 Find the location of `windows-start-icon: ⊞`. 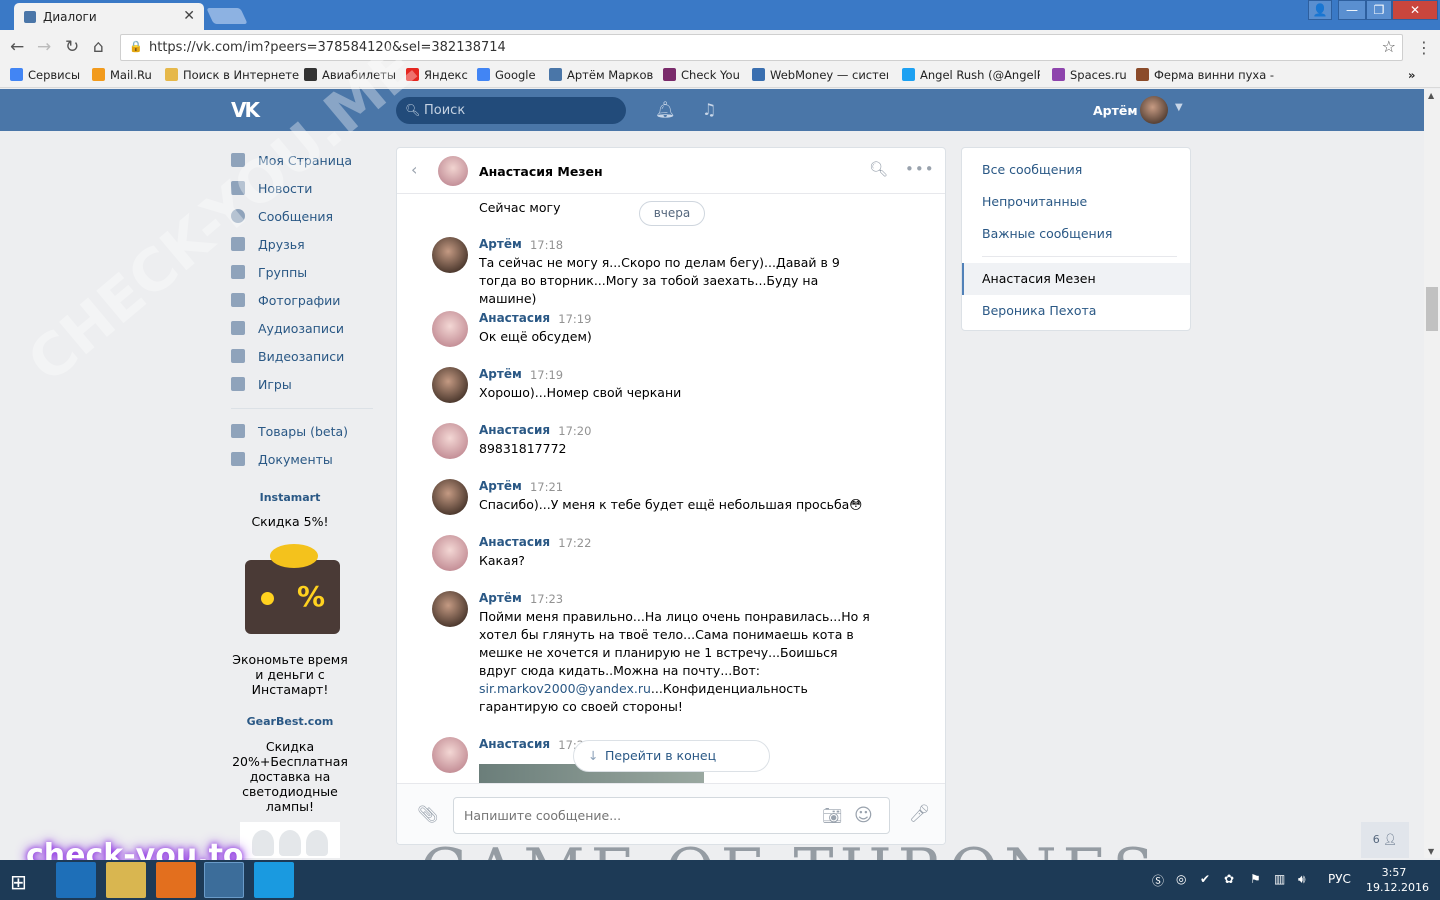

windows-start-icon: ⊞ is located at coordinates (18, 882).